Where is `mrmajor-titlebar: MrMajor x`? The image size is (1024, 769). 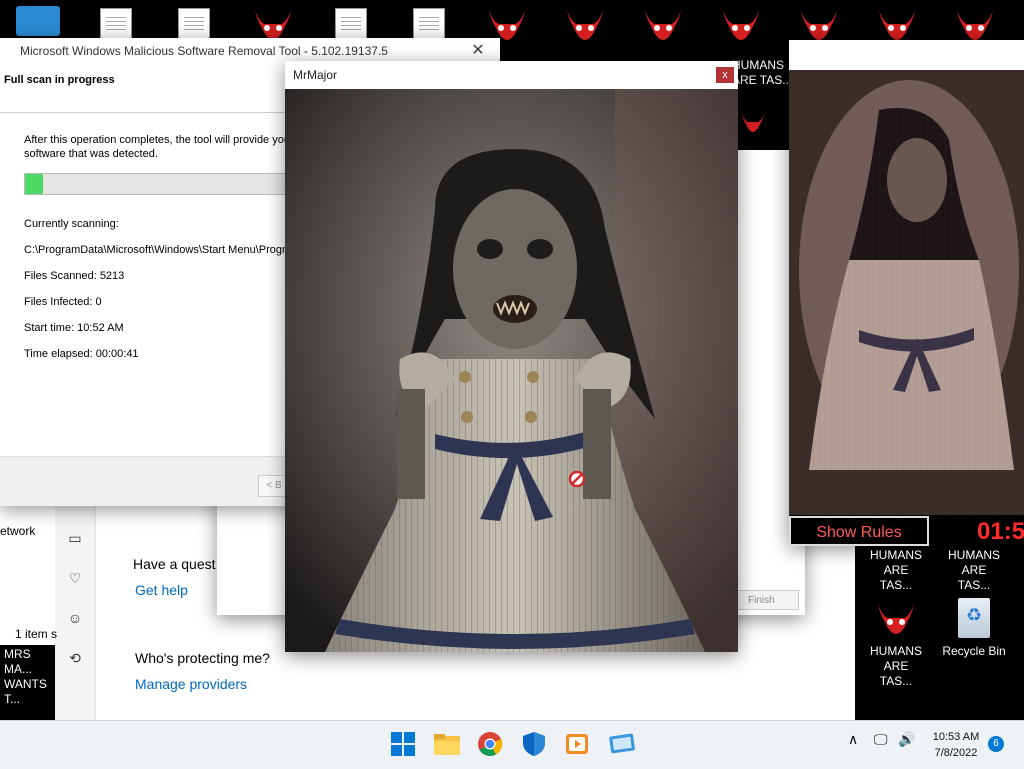
mrmajor-titlebar: MrMajor x is located at coordinates (511, 75).